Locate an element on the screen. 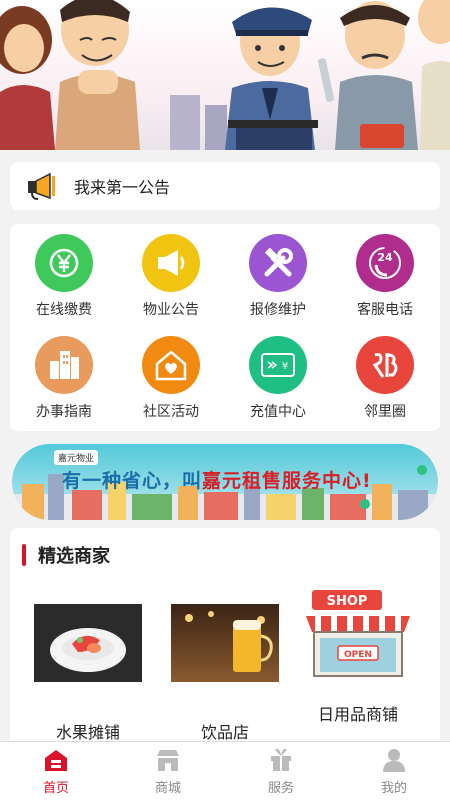  brand-label: 嘉元物业 is located at coordinates (76, 457).